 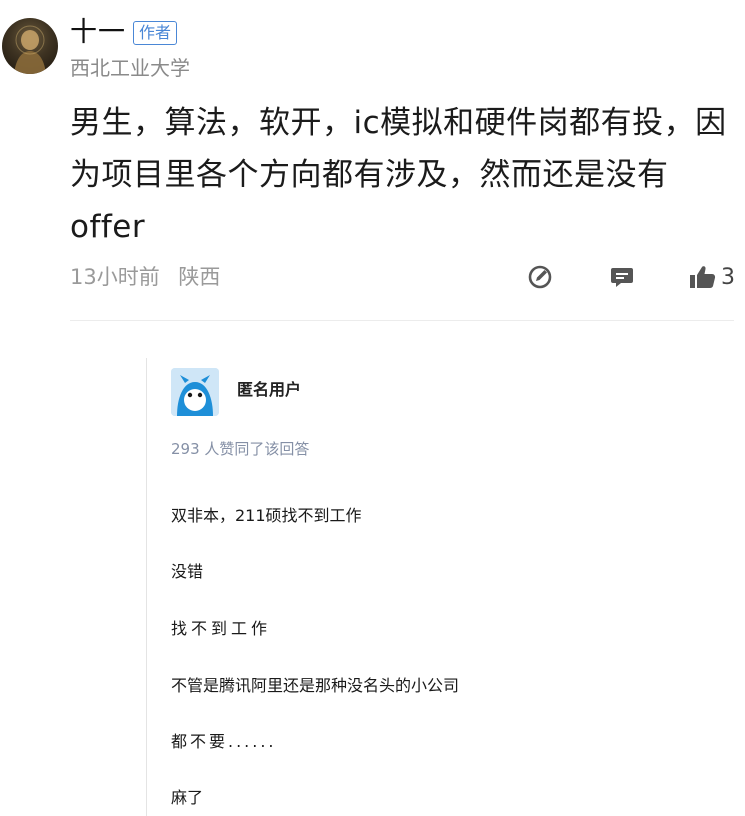 What do you see at coordinates (402, 320) in the screenshot?
I see `divider` at bounding box center [402, 320].